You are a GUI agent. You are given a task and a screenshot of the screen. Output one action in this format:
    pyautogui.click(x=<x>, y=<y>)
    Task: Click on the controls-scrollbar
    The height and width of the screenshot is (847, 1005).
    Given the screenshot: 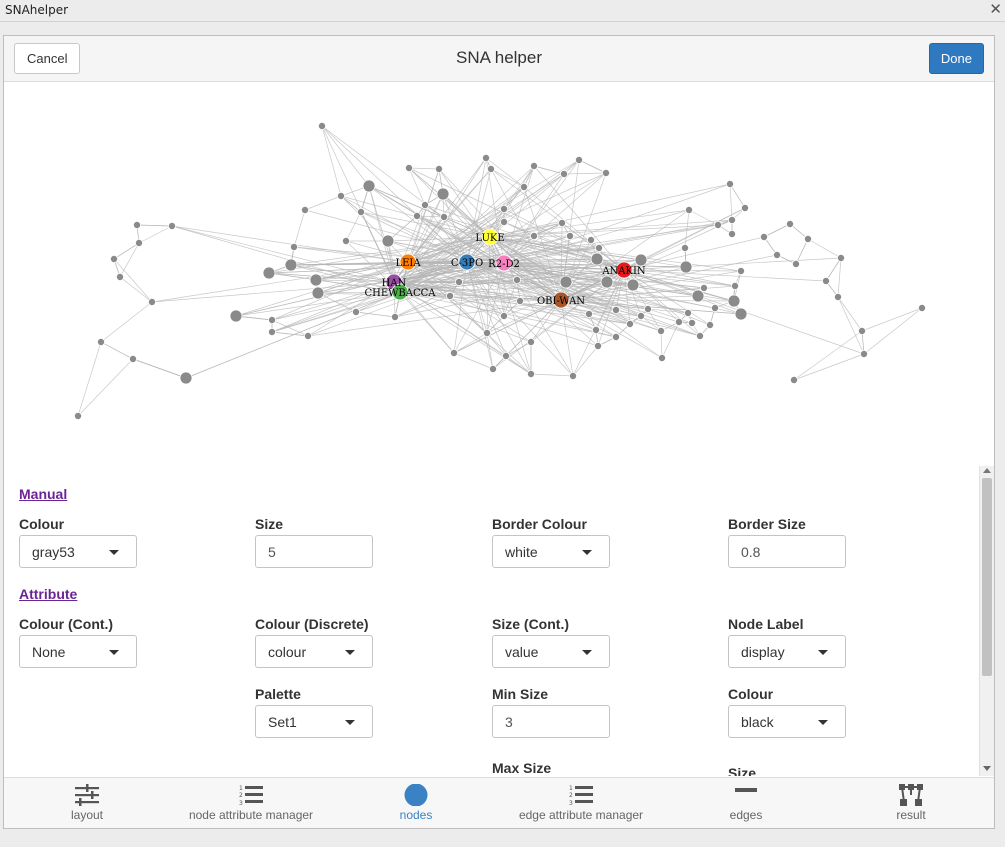 What is the action you would take?
    pyautogui.click(x=986, y=621)
    